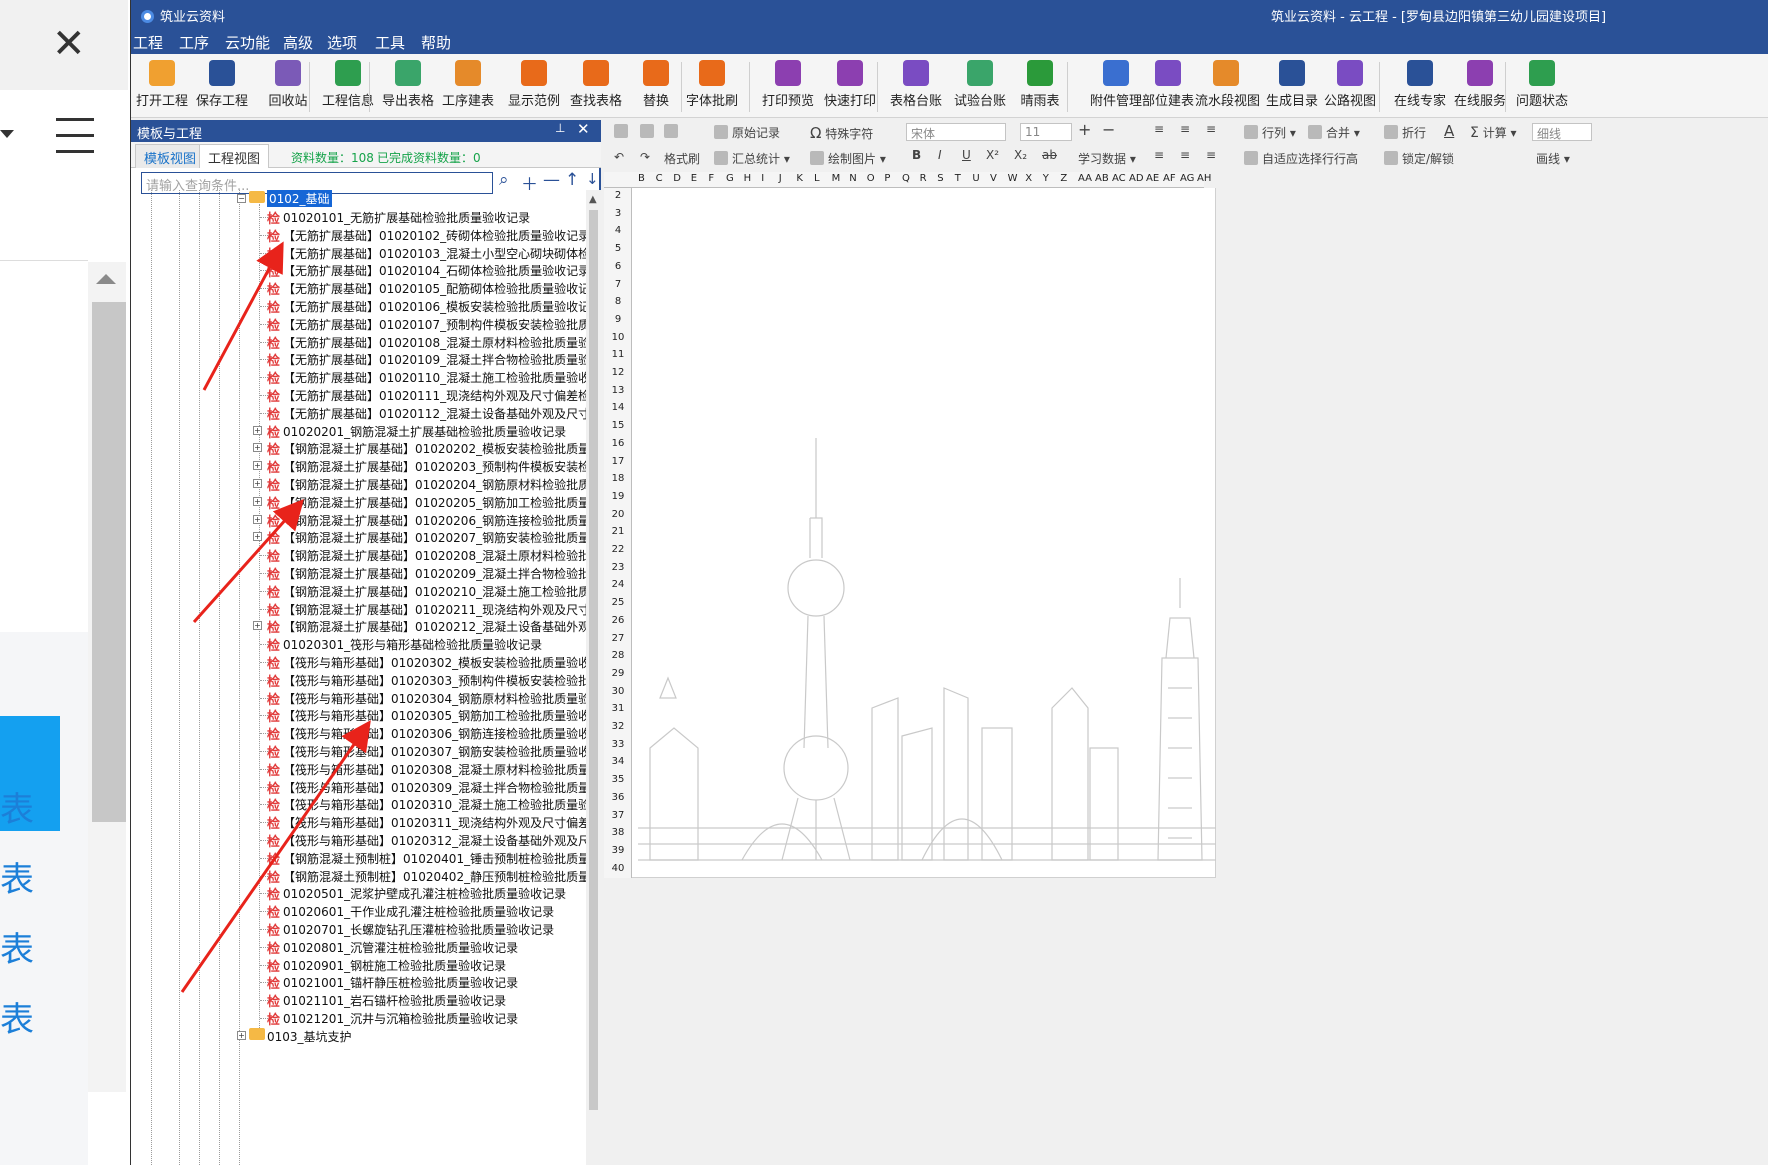  Describe the element at coordinates (1020, 155) in the screenshot. I see `subscript-button: X₂` at that location.